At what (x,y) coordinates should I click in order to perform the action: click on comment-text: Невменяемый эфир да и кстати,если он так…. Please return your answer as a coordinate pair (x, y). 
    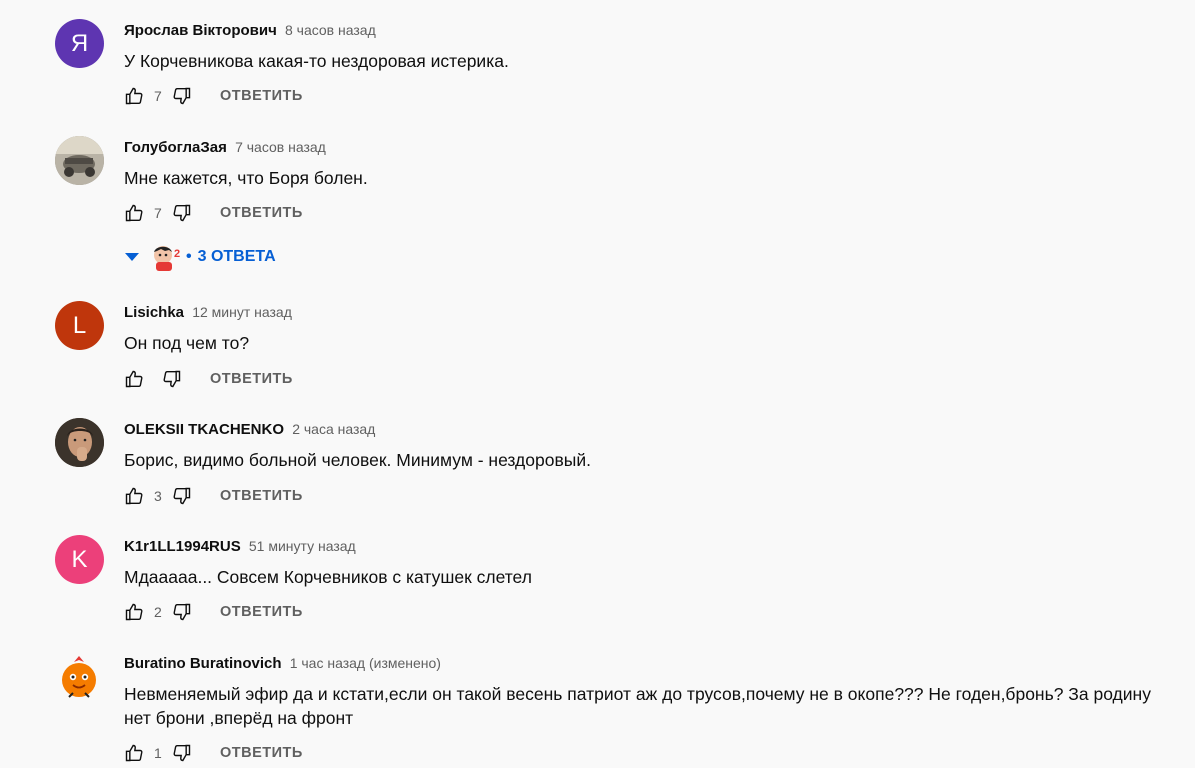
    Looking at the image, I should click on (637, 706).